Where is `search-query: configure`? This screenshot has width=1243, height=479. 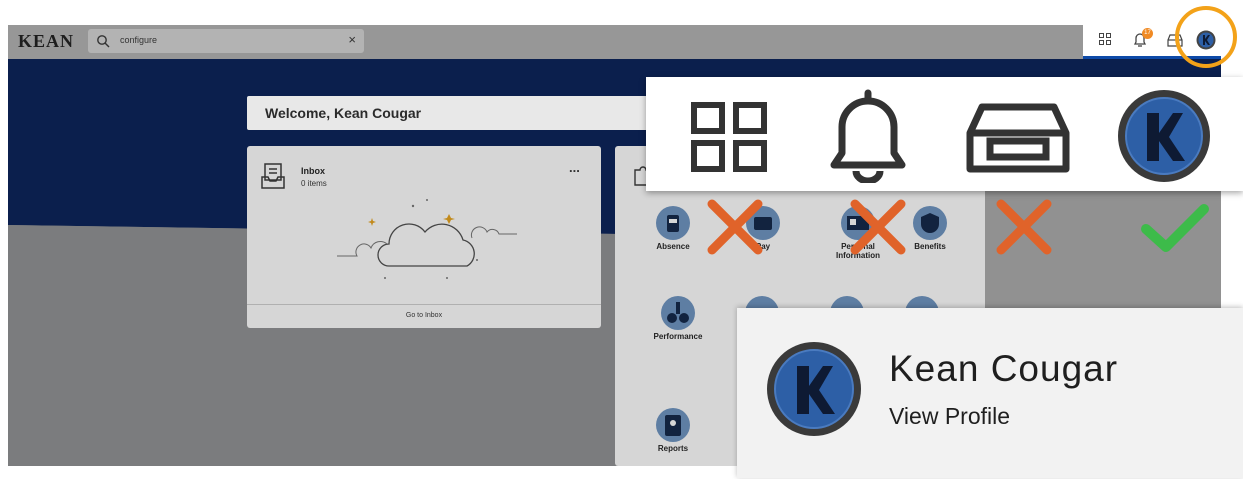
search-query: configure is located at coordinates (139, 40).